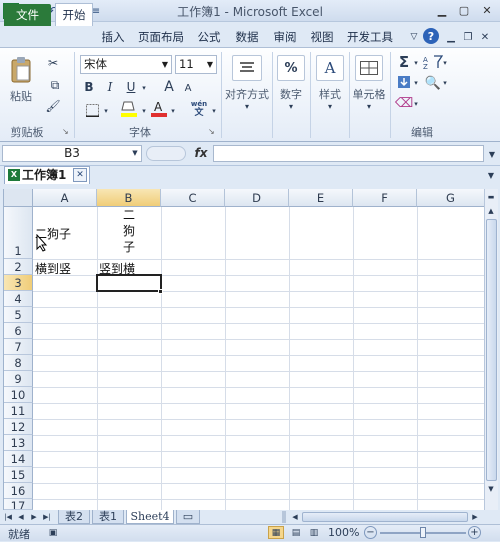  I want to click on grow-font-button: A, so click(169, 87).